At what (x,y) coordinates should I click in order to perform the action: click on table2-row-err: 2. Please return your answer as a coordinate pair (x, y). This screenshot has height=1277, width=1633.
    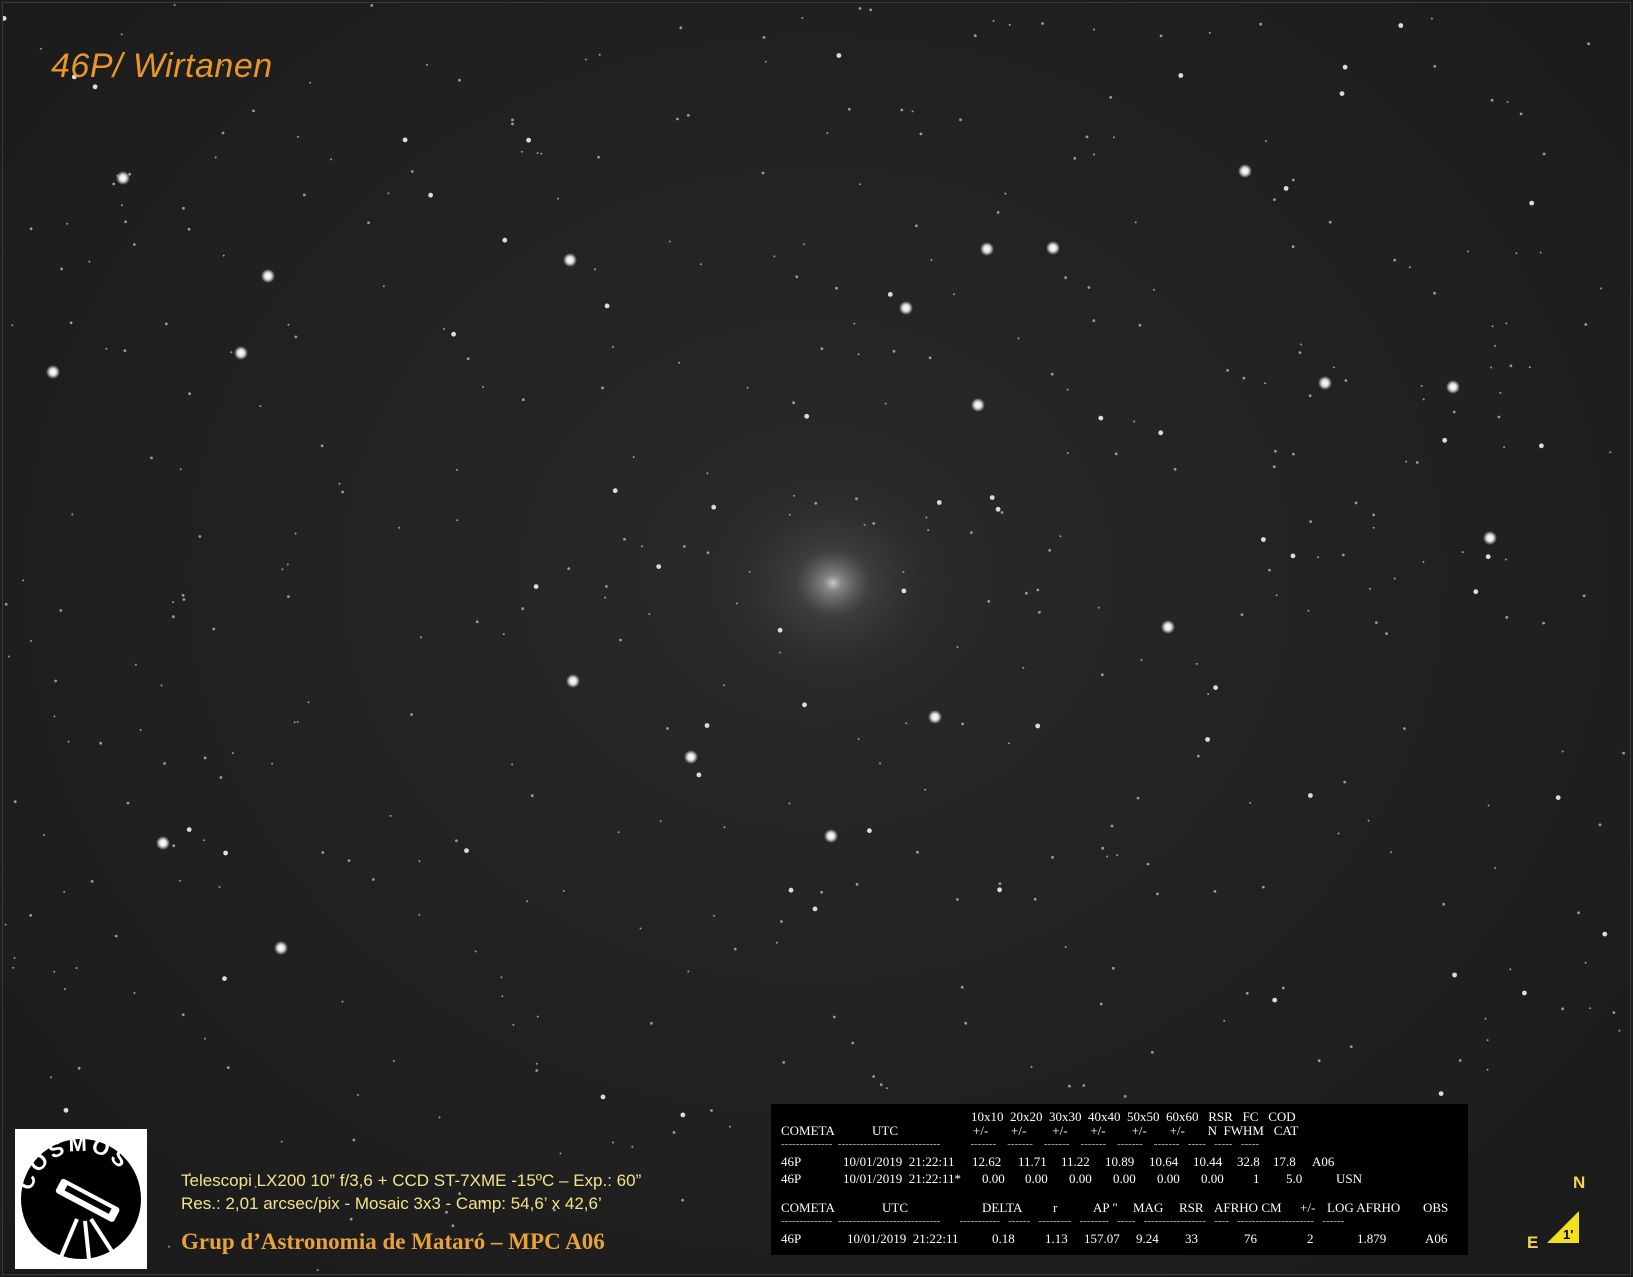
    Looking at the image, I should click on (1310, 1238).